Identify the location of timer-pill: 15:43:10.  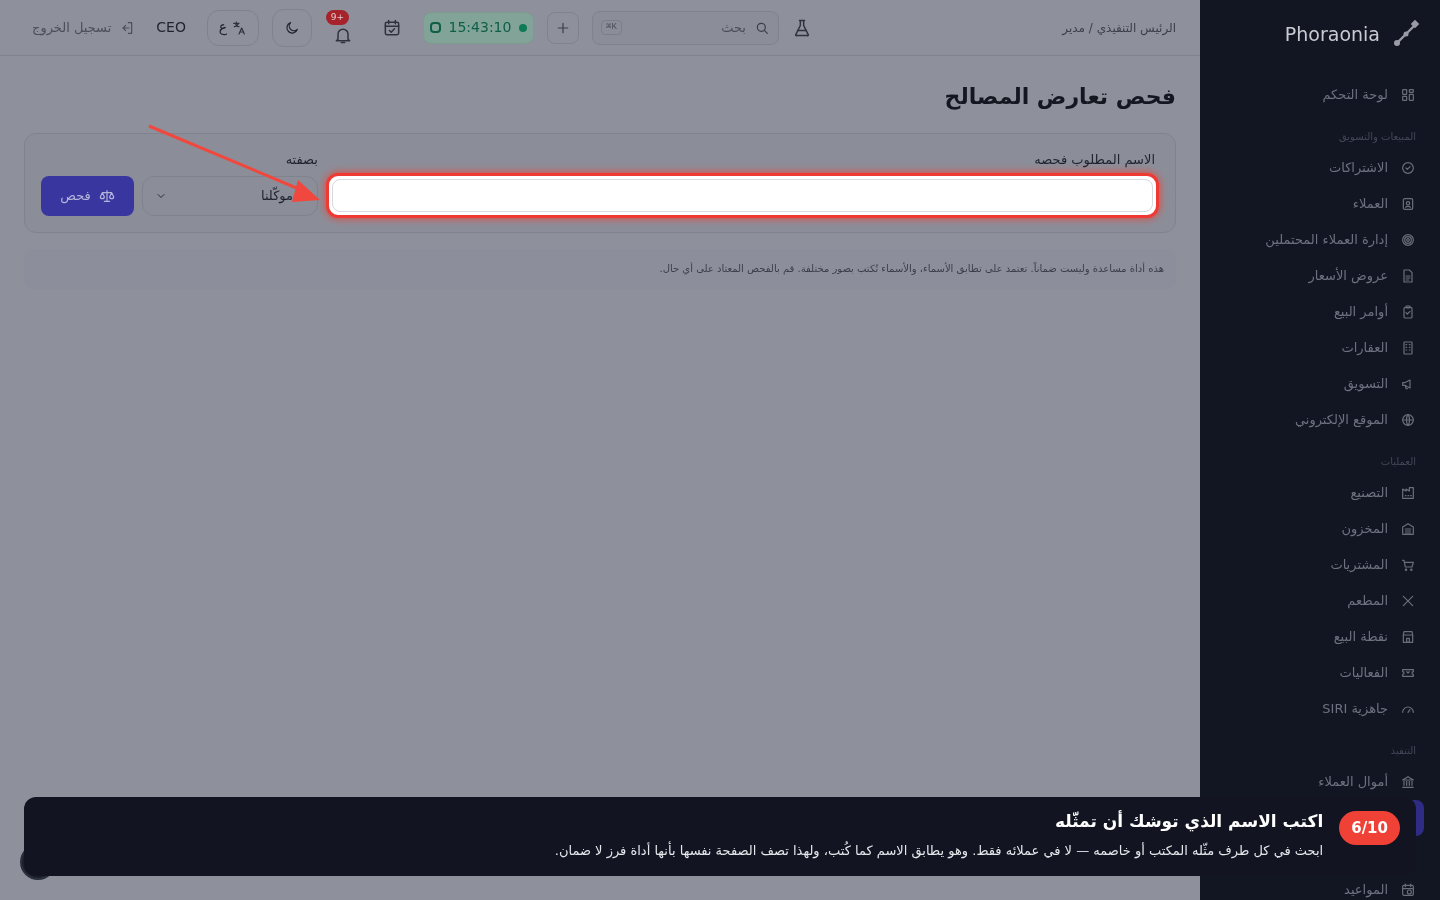
(478, 27).